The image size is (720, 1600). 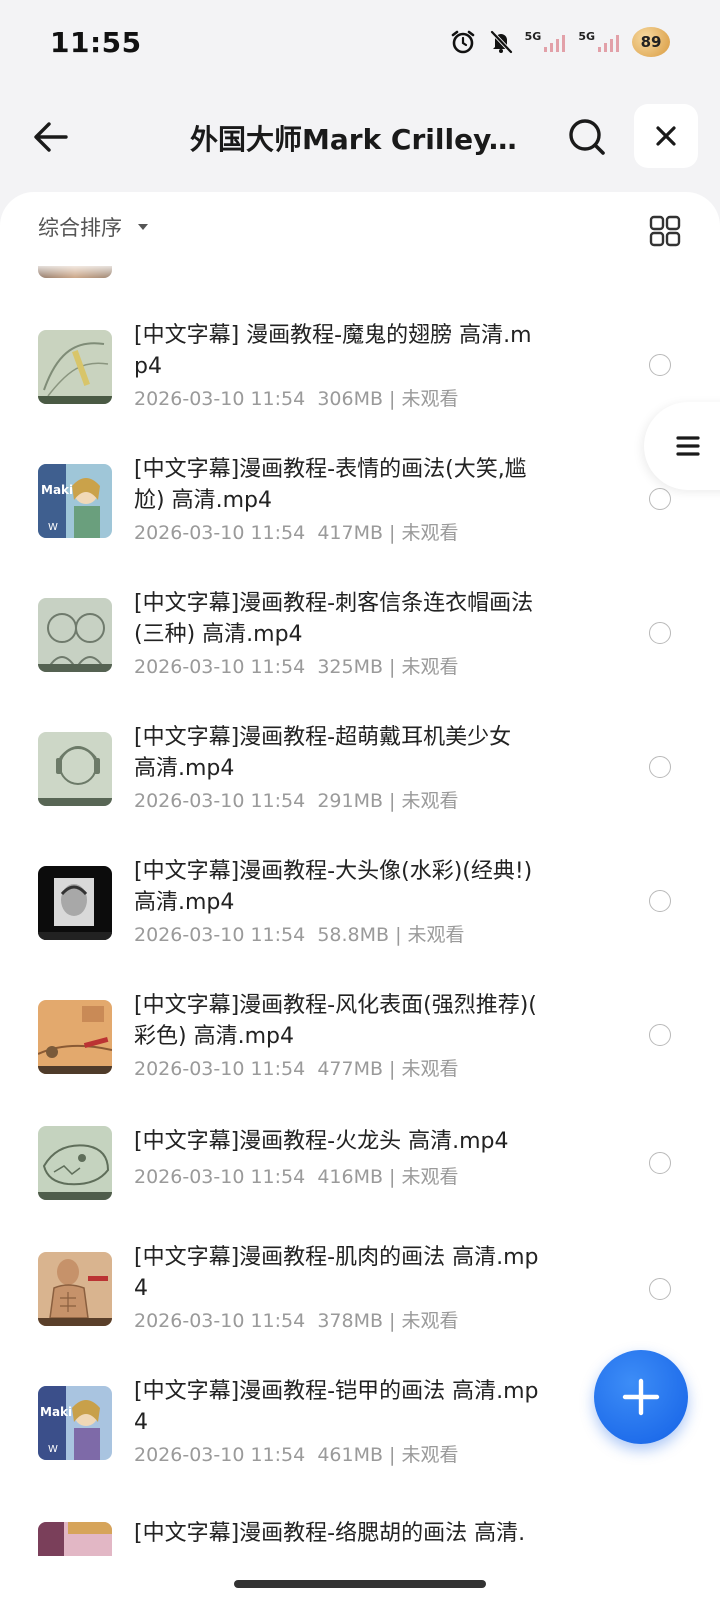 What do you see at coordinates (336, 1407) in the screenshot?
I see `file-name: [中文字幕]漫画教程-铠甲的画法 高清.mp 4` at bounding box center [336, 1407].